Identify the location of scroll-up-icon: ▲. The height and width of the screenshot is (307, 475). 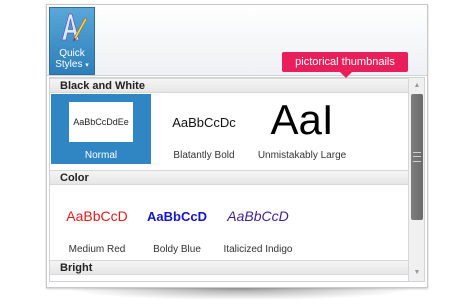
(417, 86).